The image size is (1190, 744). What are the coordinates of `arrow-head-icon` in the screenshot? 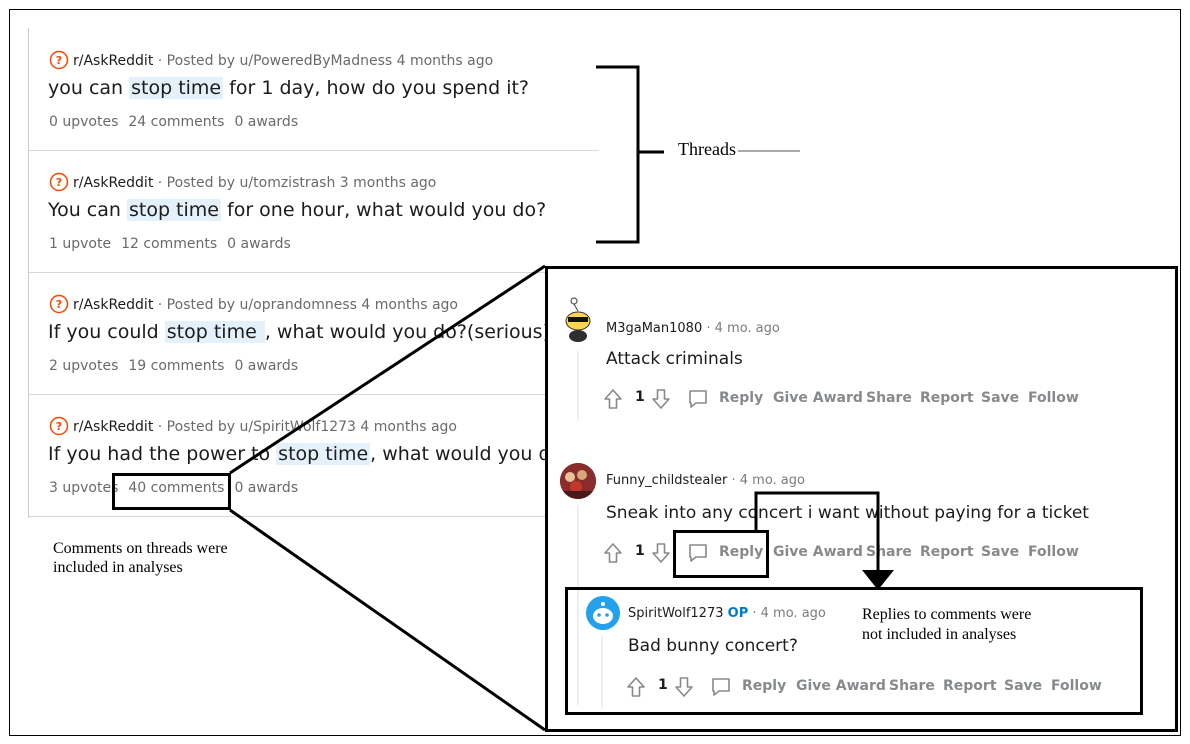 It's located at (878, 580).